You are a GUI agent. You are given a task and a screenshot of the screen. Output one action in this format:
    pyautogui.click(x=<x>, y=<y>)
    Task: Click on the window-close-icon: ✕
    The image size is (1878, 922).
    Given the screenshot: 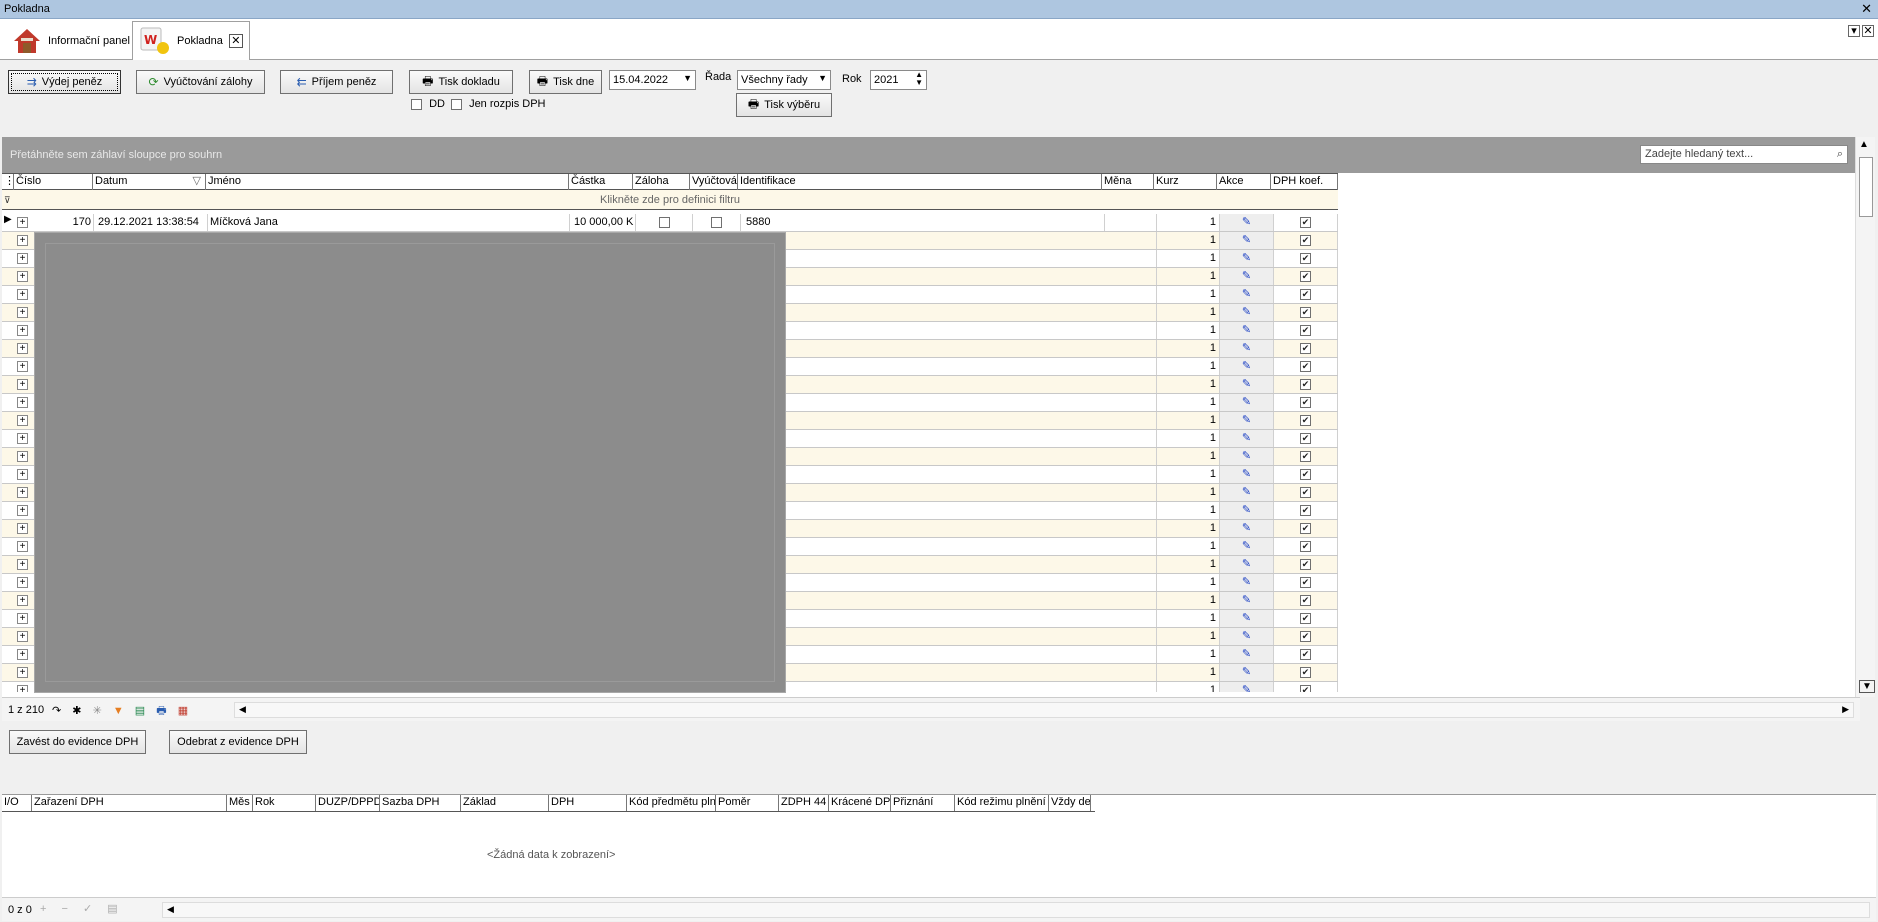 What is the action you would take?
    pyautogui.click(x=1866, y=9)
    